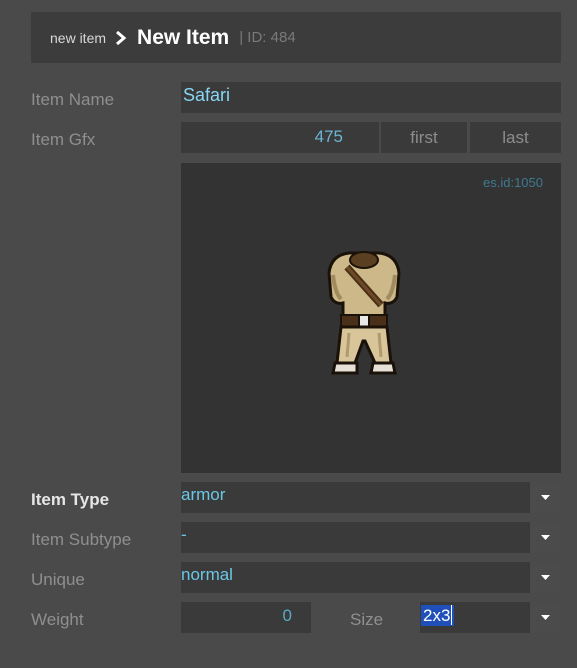 Image resolution: width=577 pixels, height=668 pixels. I want to click on page-title: New Item, so click(183, 37).